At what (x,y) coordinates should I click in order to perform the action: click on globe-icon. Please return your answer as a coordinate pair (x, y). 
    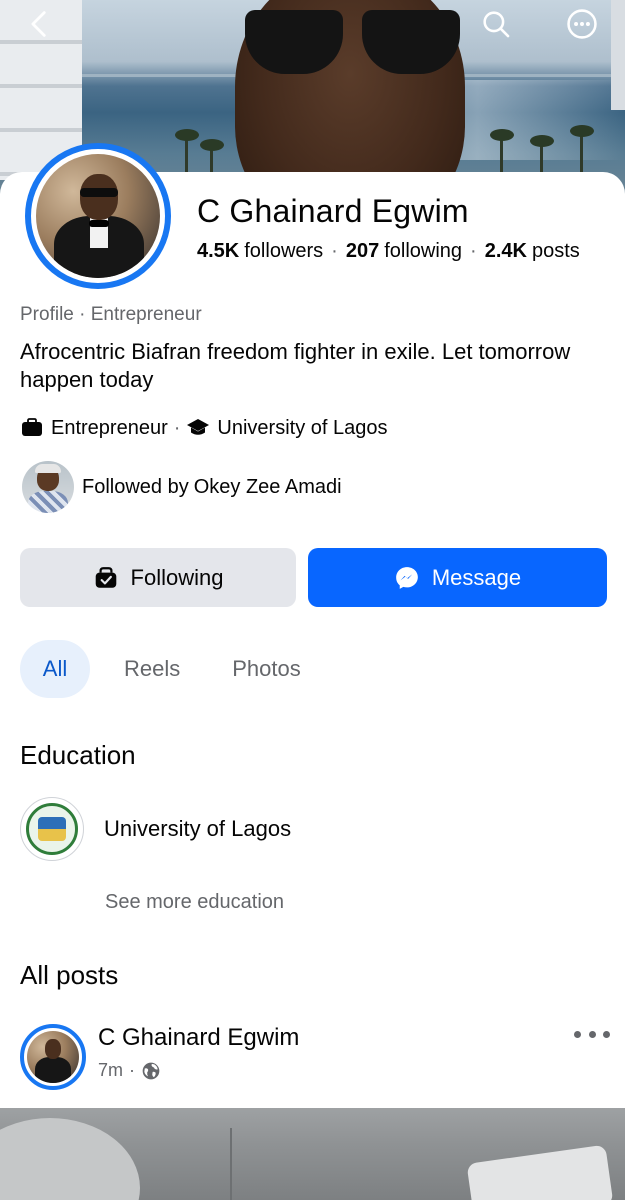
    Looking at the image, I should click on (151, 1070).